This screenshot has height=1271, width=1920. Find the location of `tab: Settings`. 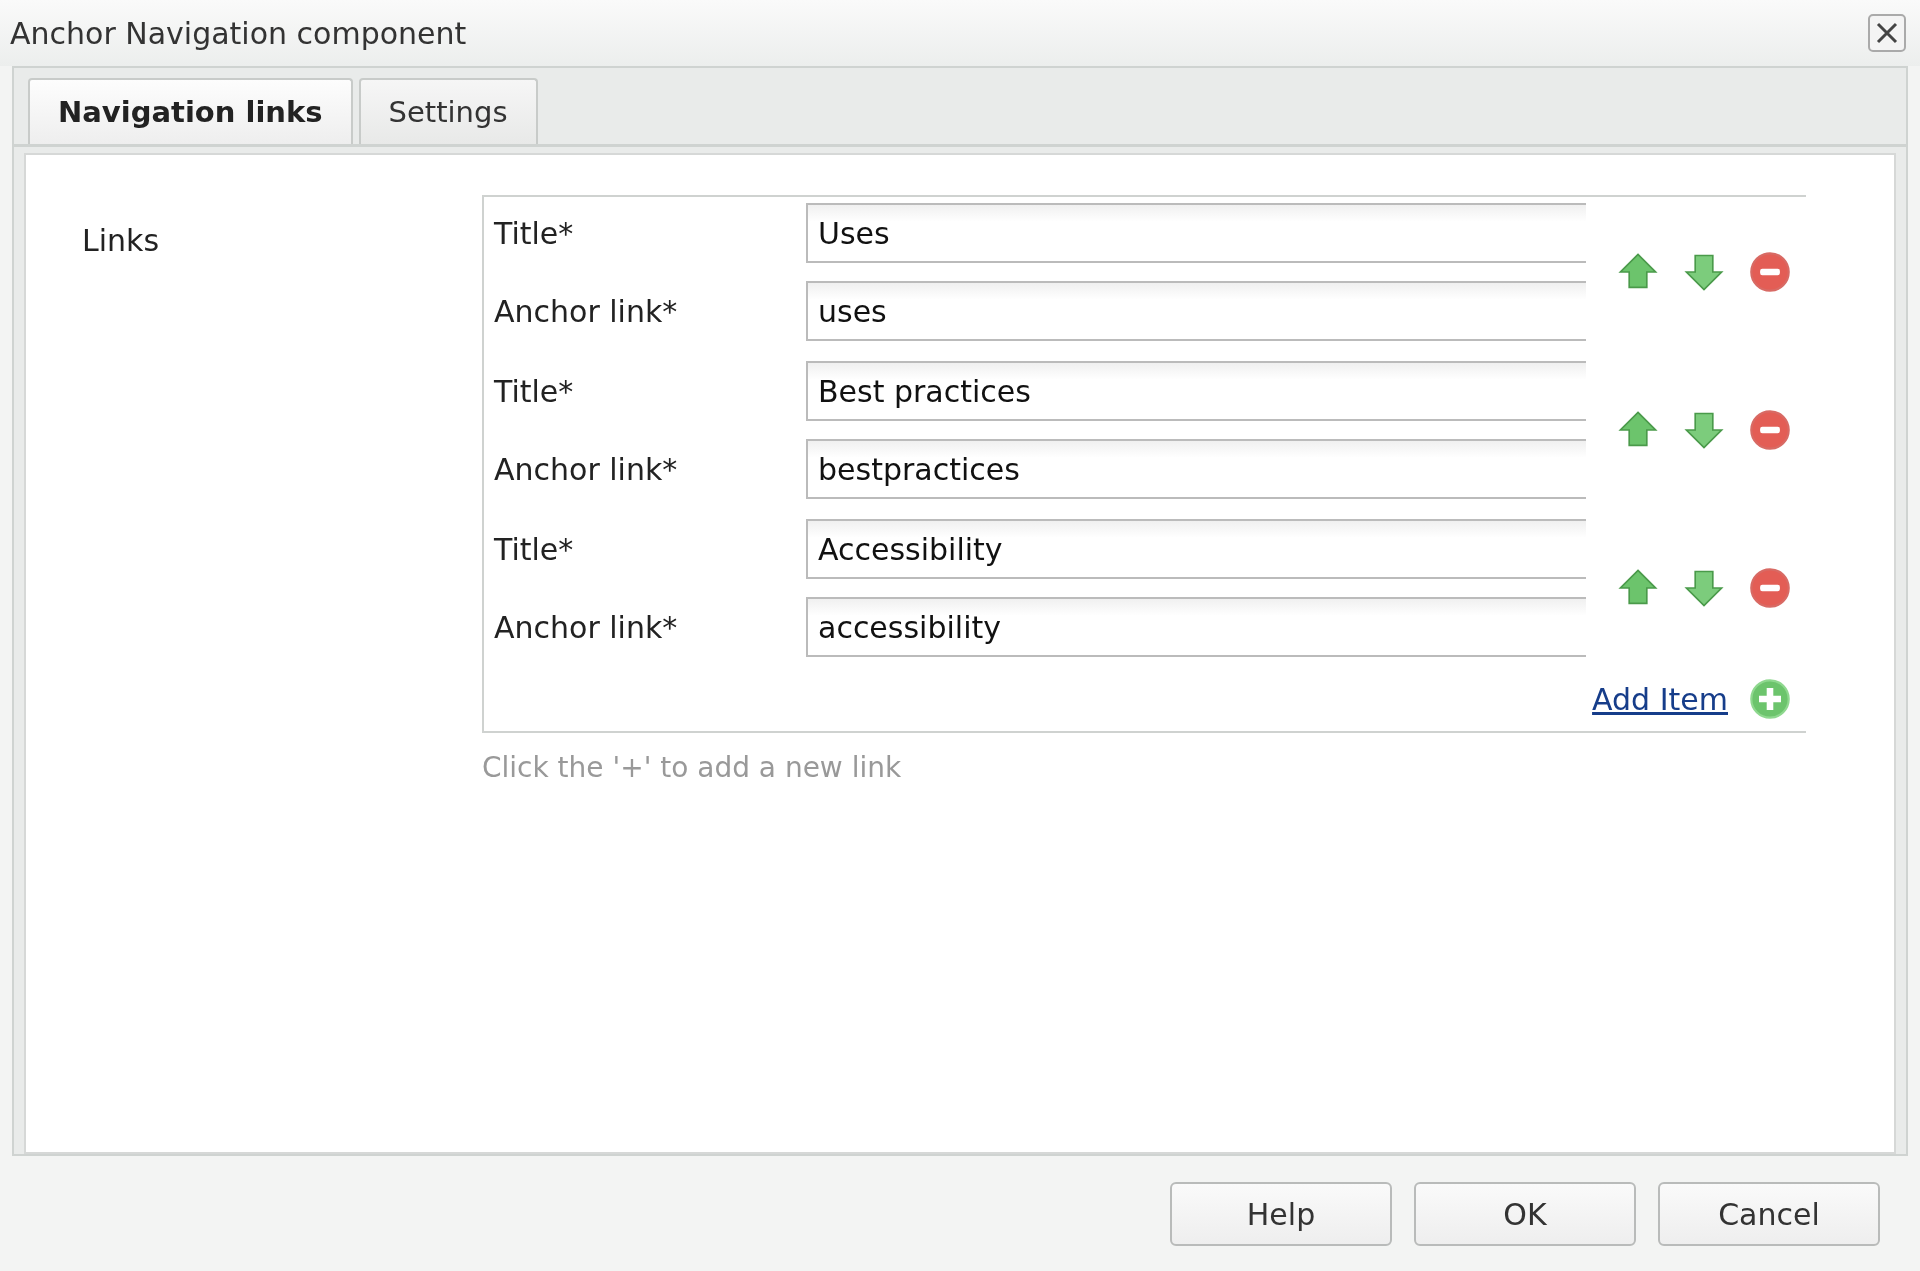

tab: Settings is located at coordinates (448, 111).